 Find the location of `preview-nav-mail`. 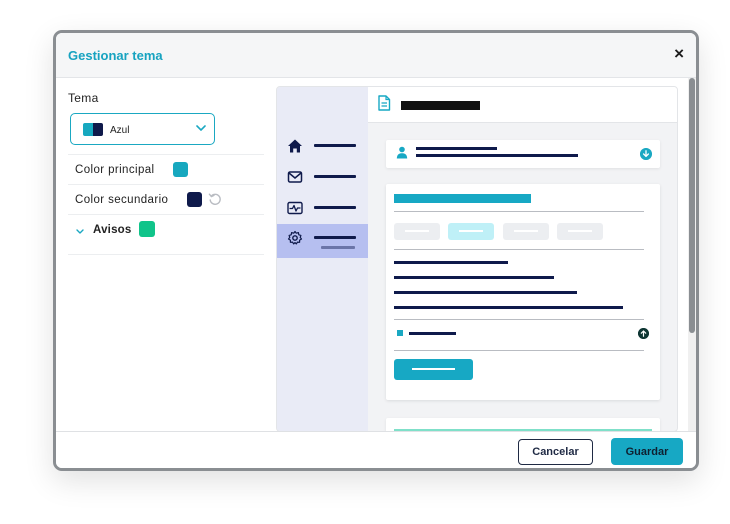

preview-nav-mail is located at coordinates (322, 177).